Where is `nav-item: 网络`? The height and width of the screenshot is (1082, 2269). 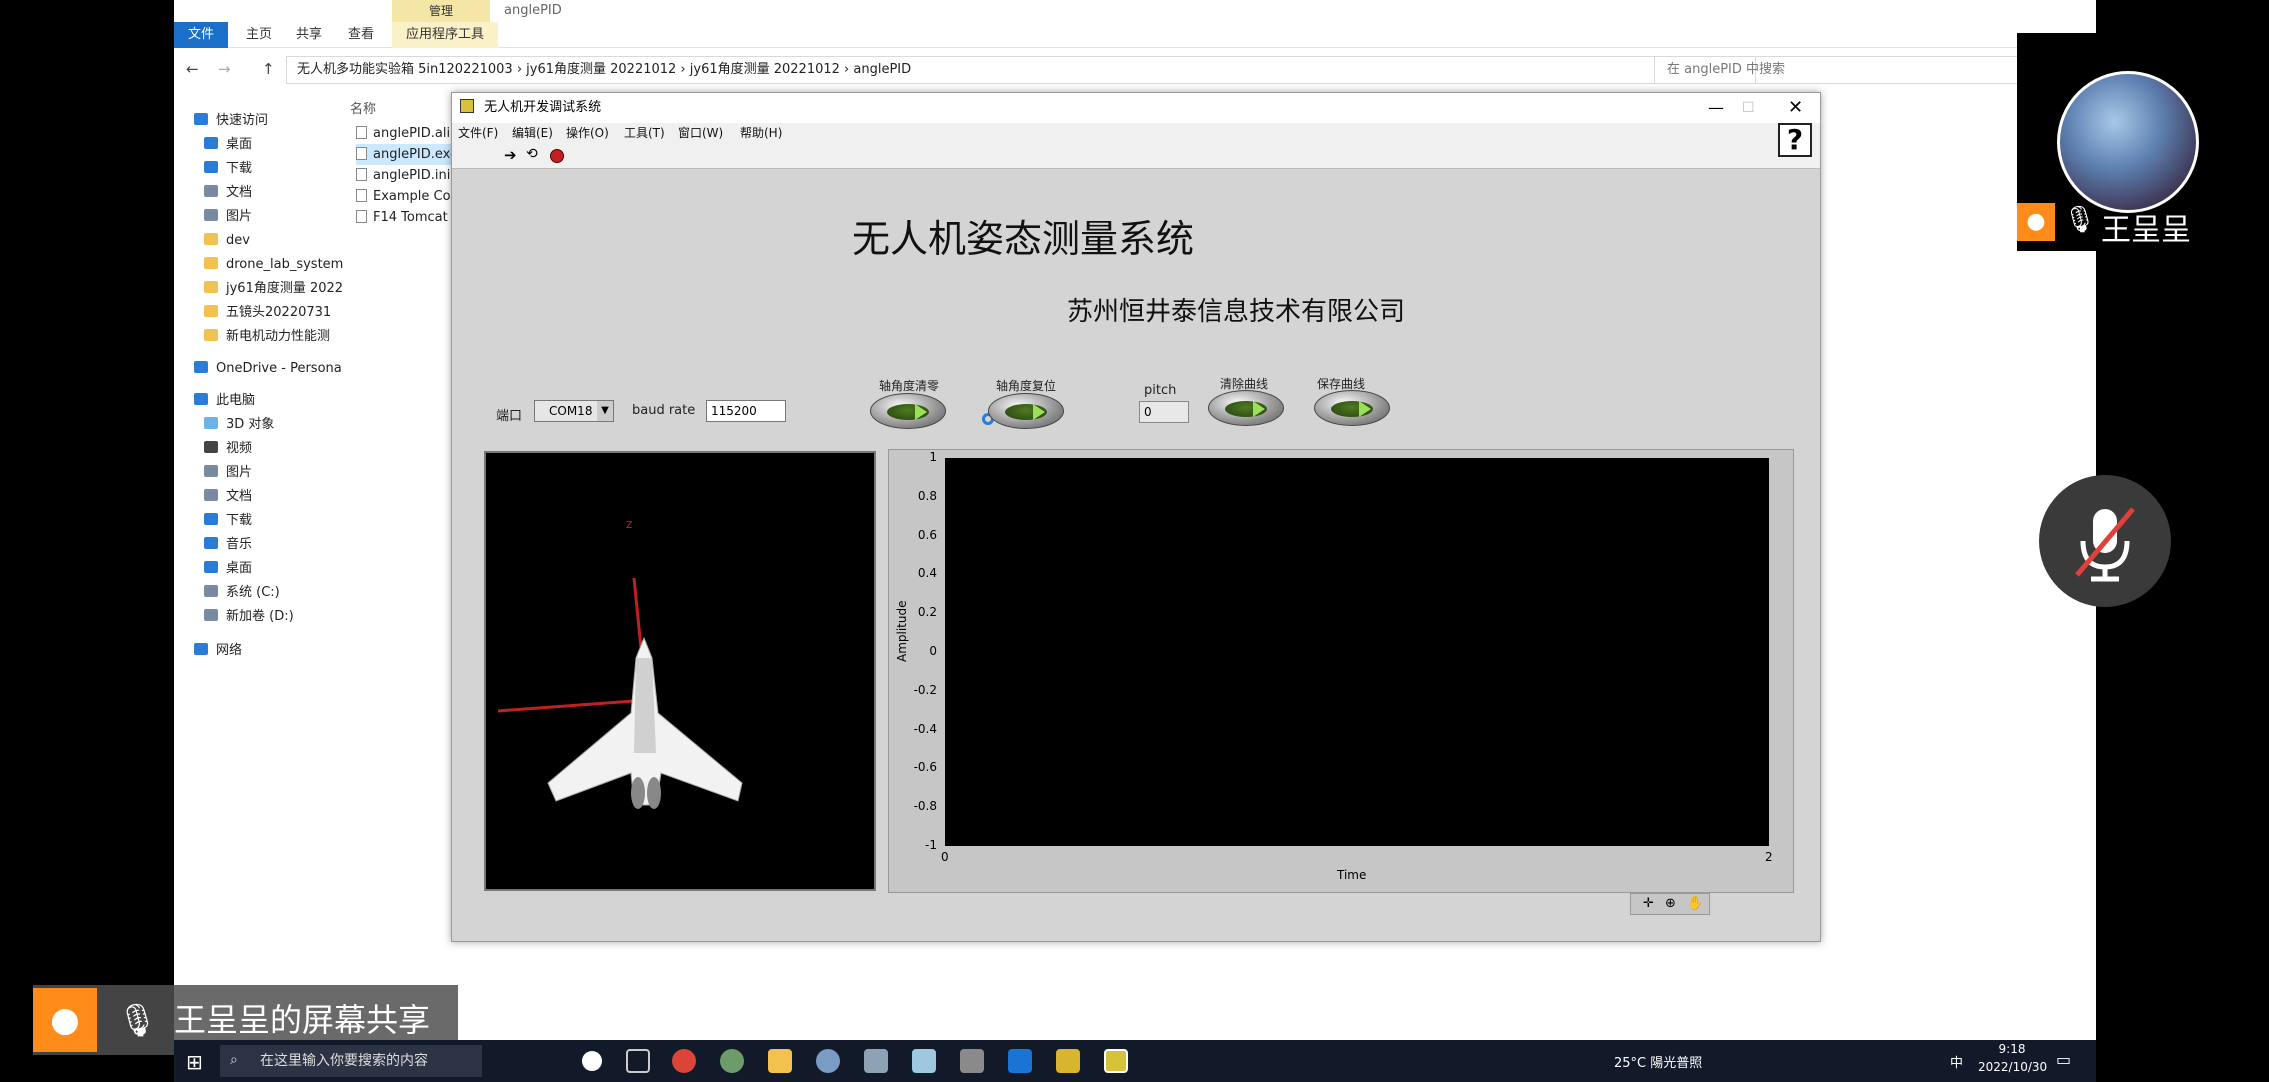 nav-item: 网络 is located at coordinates (218, 651).